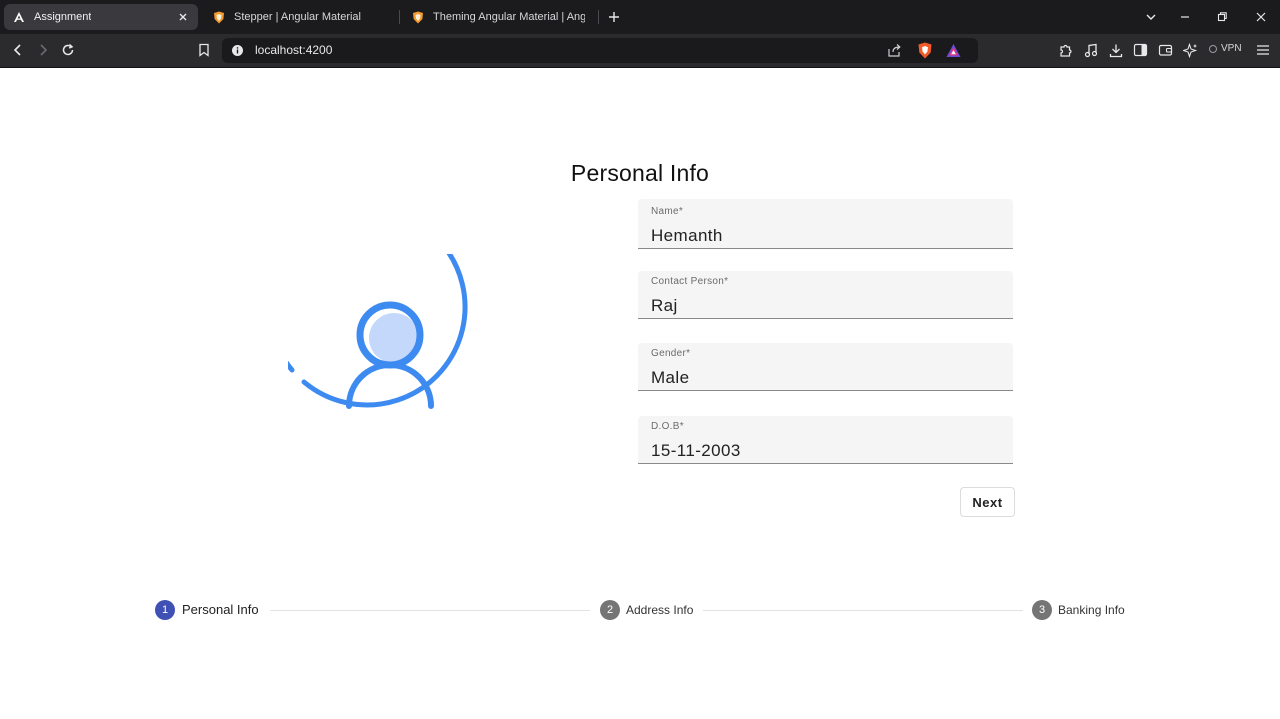 This screenshot has height=719, width=1280. I want to click on gender-field: Gender* Male, so click(825, 367).